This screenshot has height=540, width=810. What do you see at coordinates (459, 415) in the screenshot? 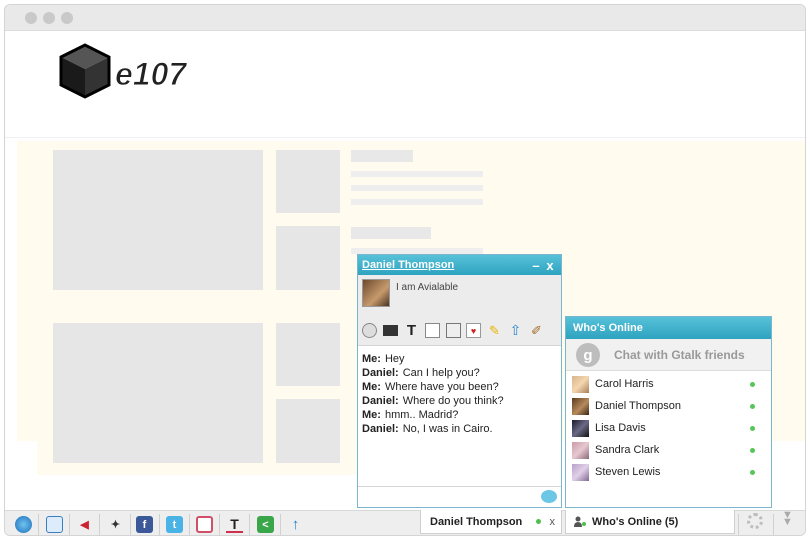
I see `message: Me: hmm.. Madrid?` at bounding box center [459, 415].